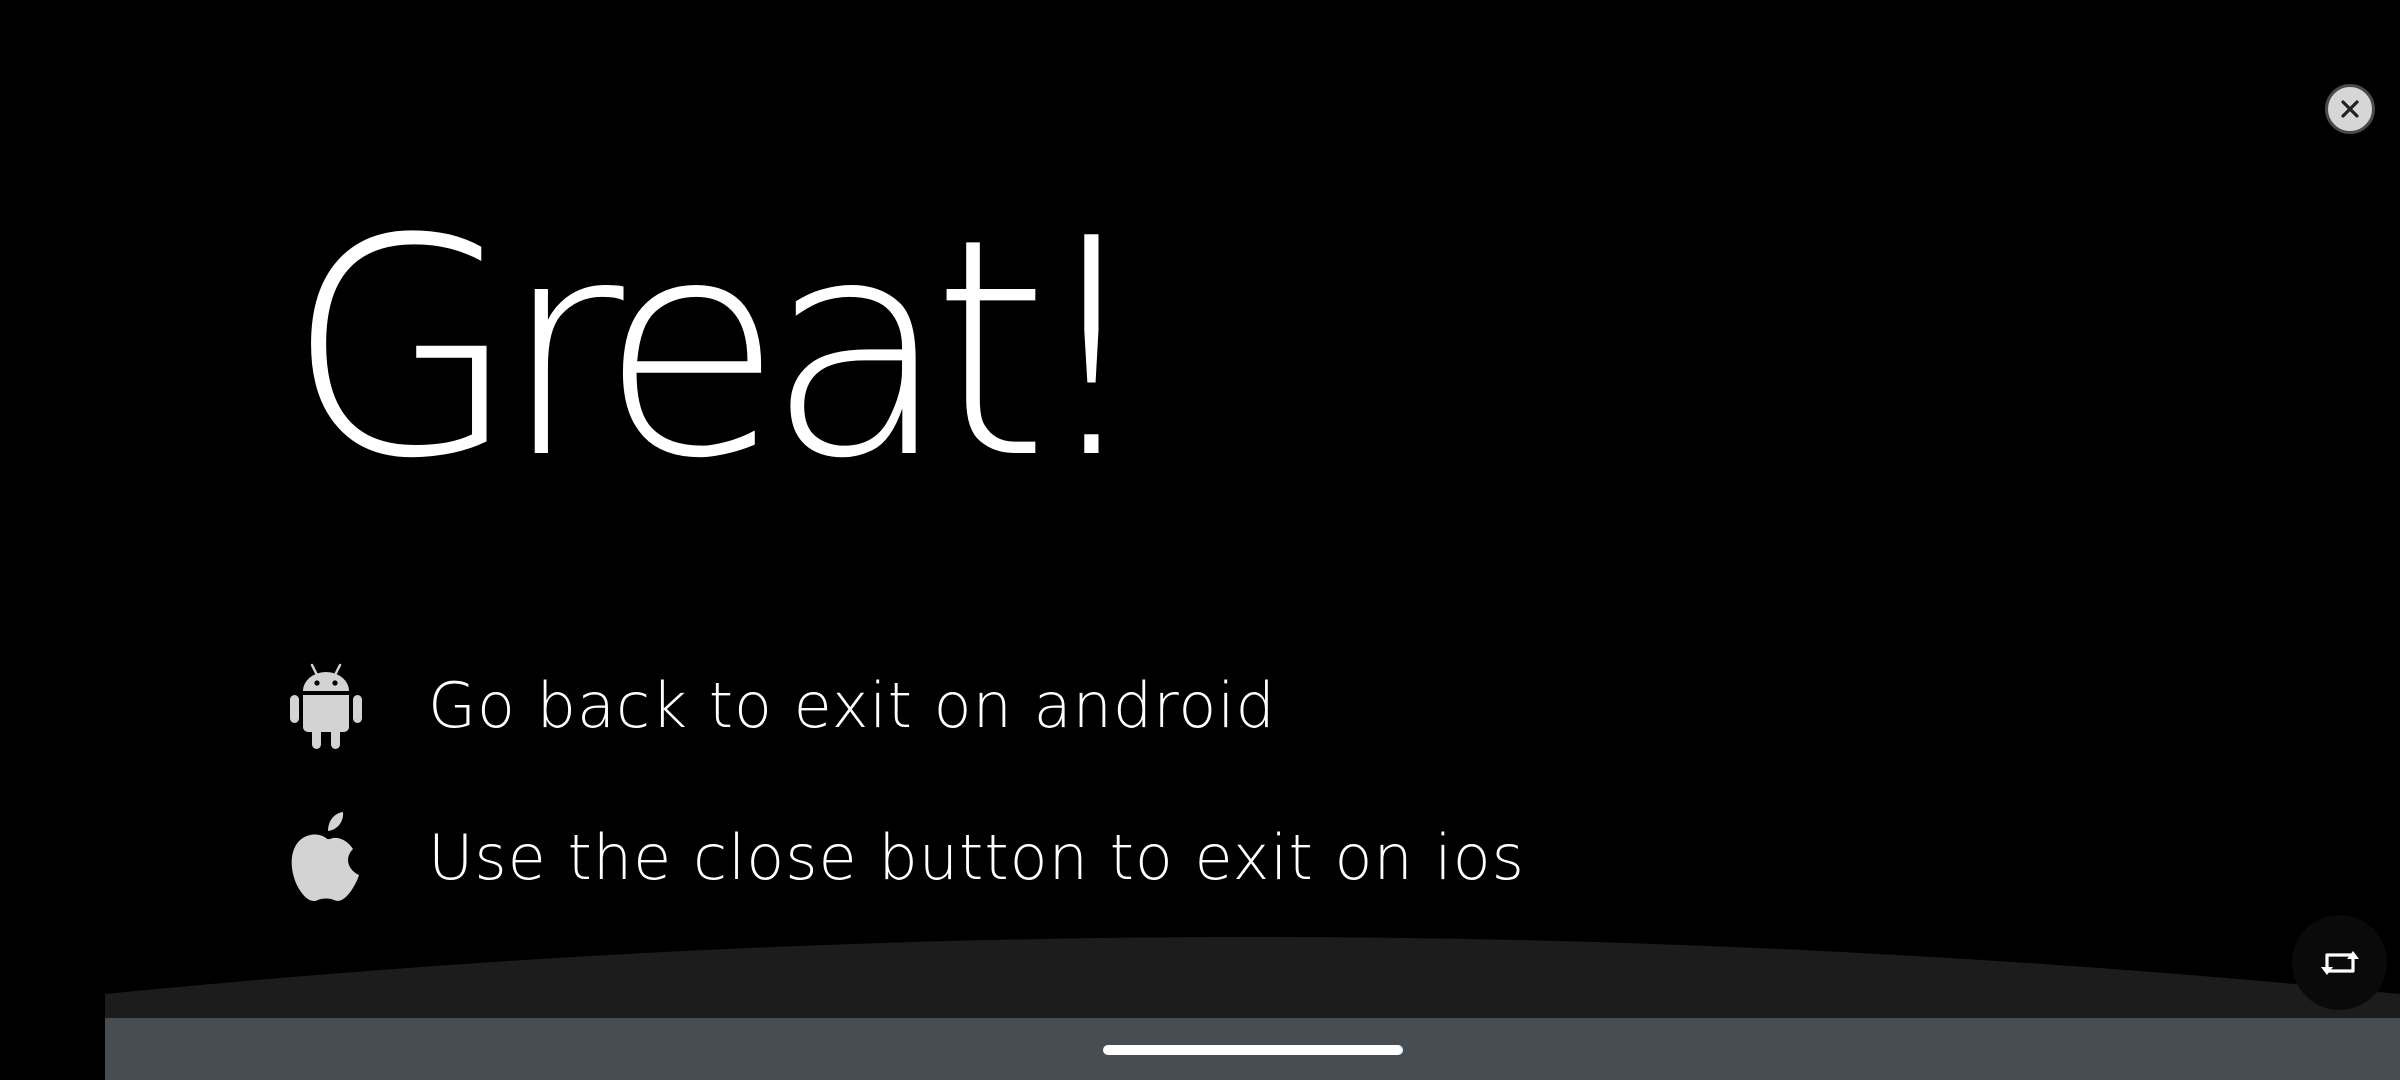 The width and height of the screenshot is (2400, 1080). What do you see at coordinates (976, 857) in the screenshot?
I see `instruction-ios-text: Use the close button to exit on ios` at bounding box center [976, 857].